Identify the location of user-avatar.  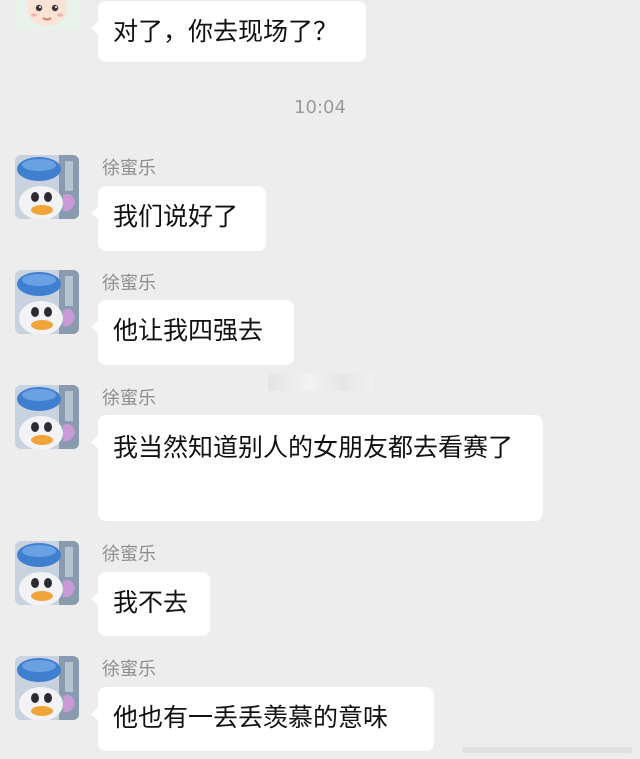
(47, 15).